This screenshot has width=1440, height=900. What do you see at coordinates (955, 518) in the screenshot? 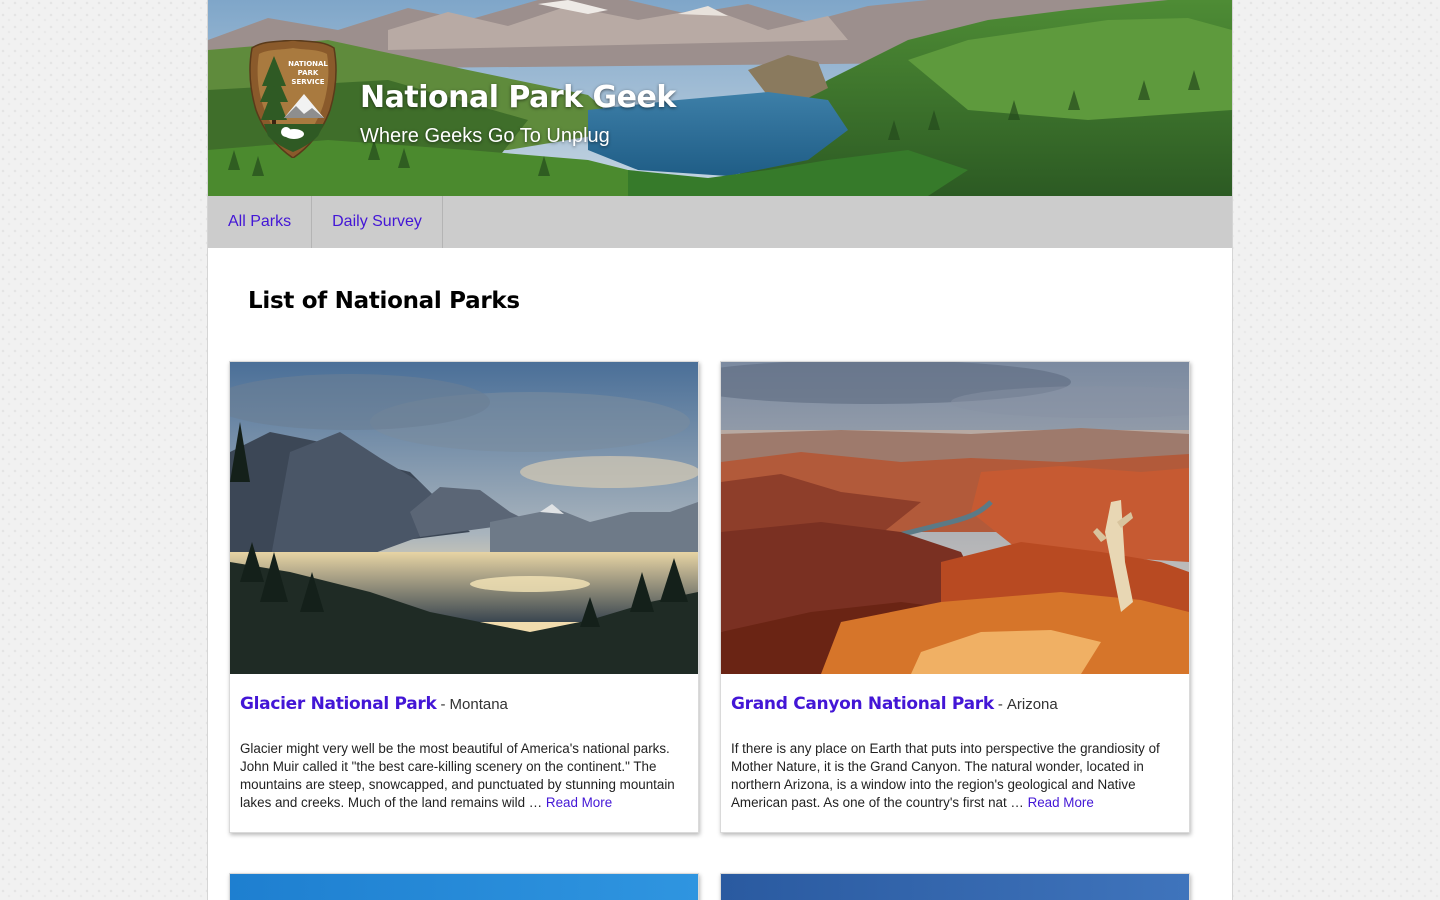
I see `park-image-grand-canyon` at bounding box center [955, 518].